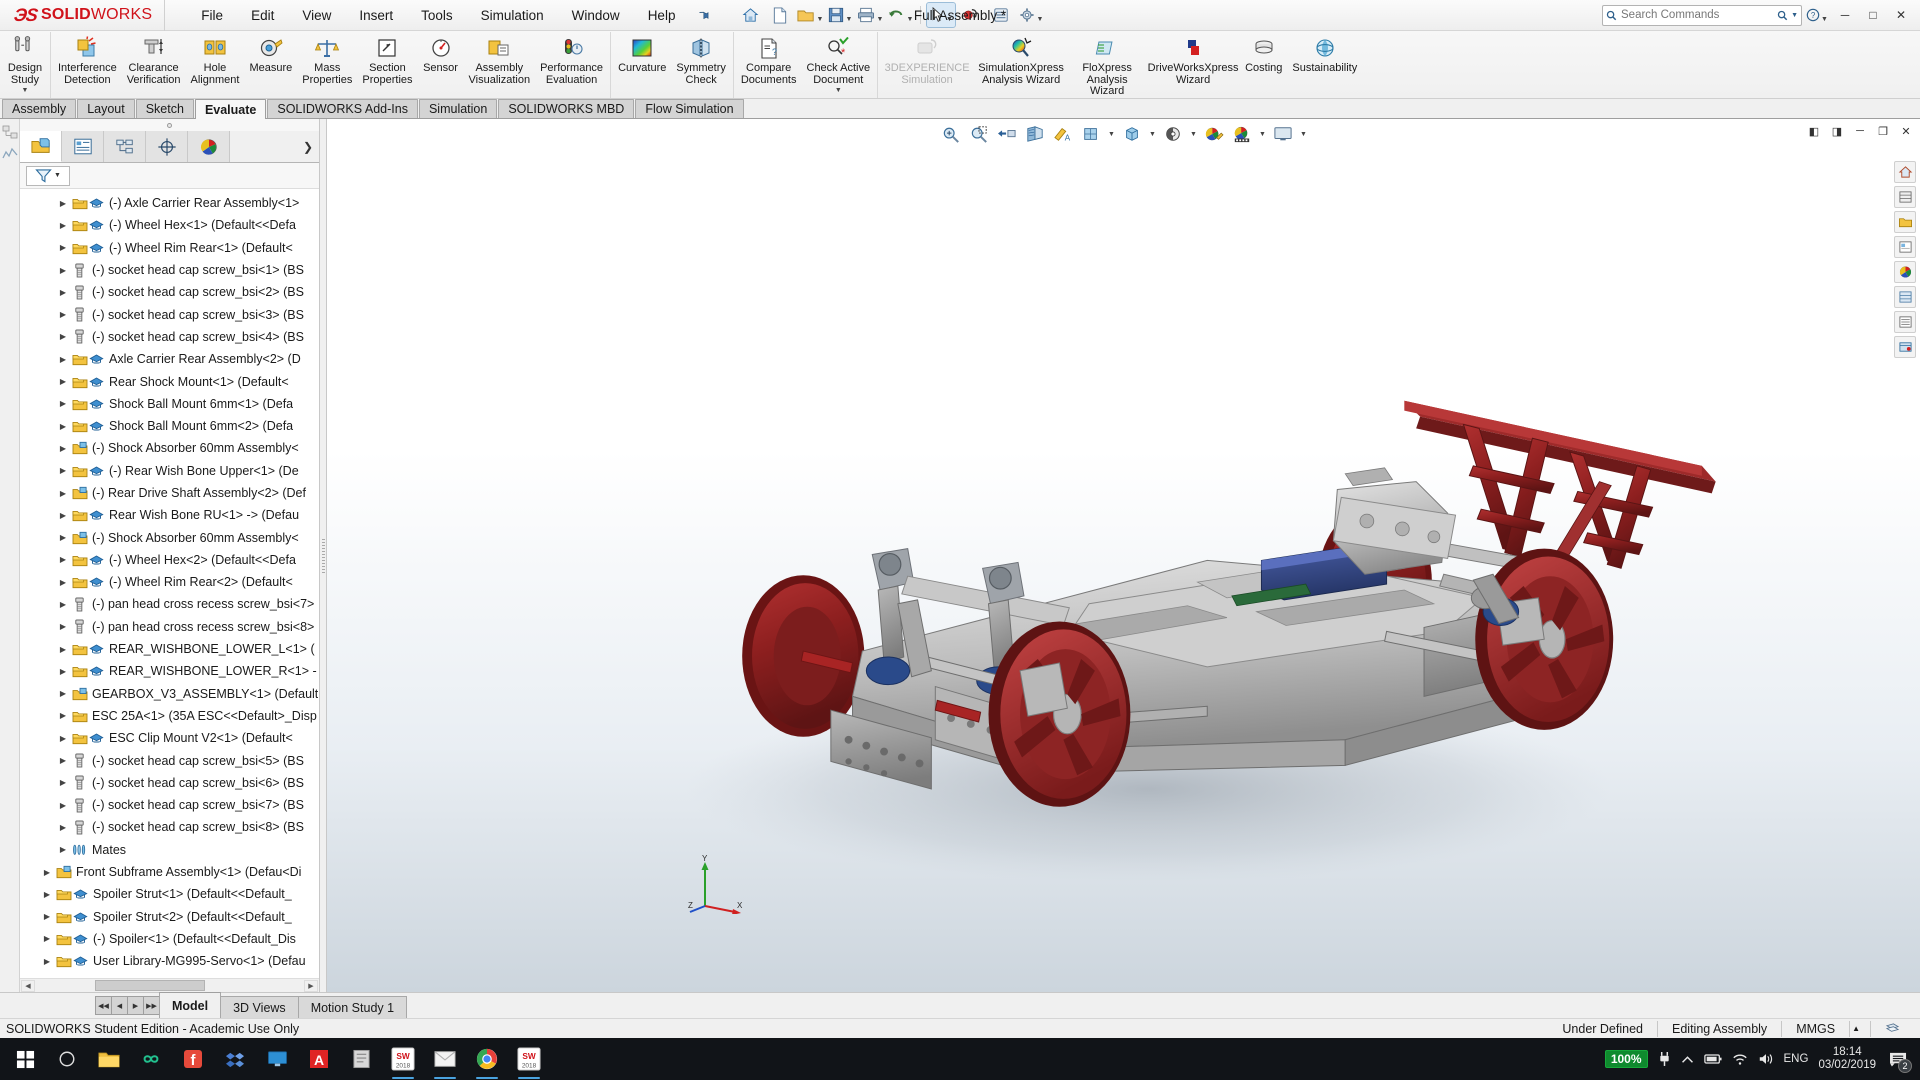  Describe the element at coordinates (1873, 15) in the screenshot. I see `maximize-window-button: □` at that location.